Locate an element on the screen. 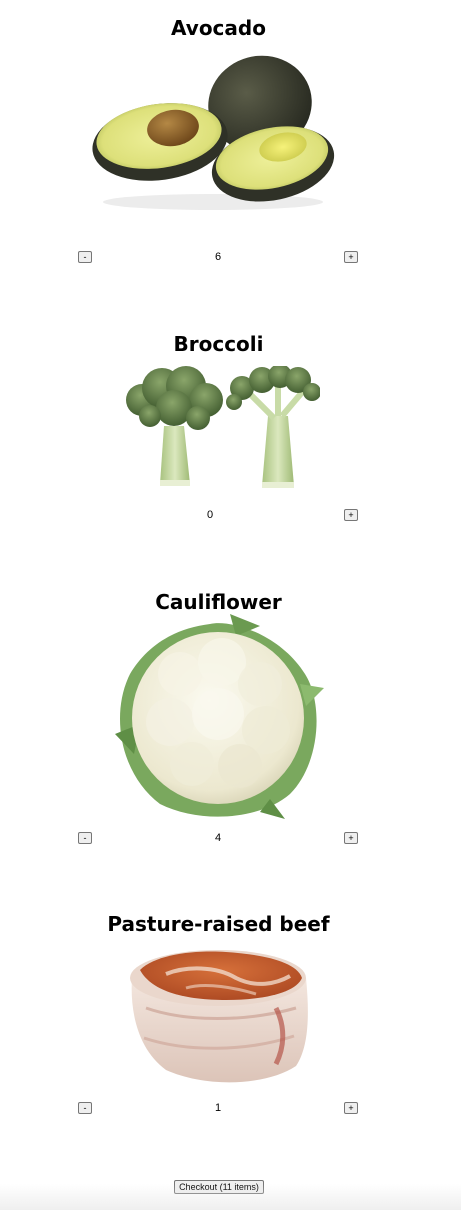 This screenshot has height=1210, width=461. quantity-value: 6 is located at coordinates (218, 257).